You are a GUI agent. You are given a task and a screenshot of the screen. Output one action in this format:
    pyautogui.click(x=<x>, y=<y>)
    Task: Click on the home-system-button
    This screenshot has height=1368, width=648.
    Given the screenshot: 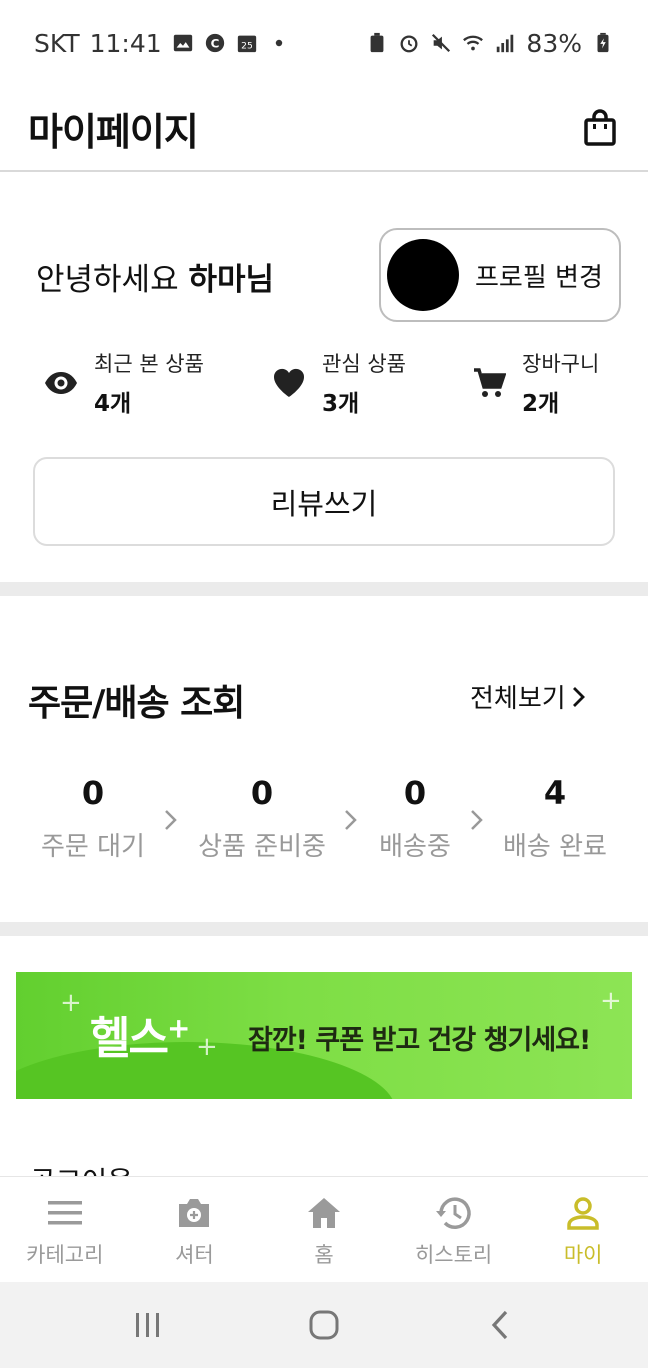 What is the action you would take?
    pyautogui.click(x=324, y=1325)
    